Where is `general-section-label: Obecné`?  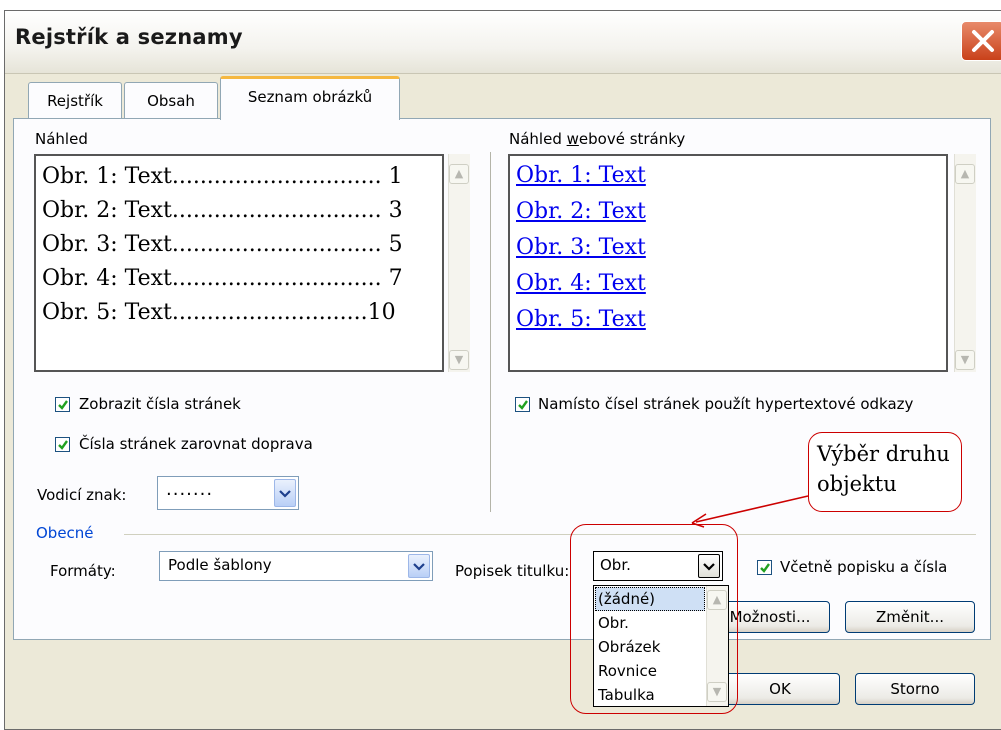
general-section-label: Obecné is located at coordinates (65, 533).